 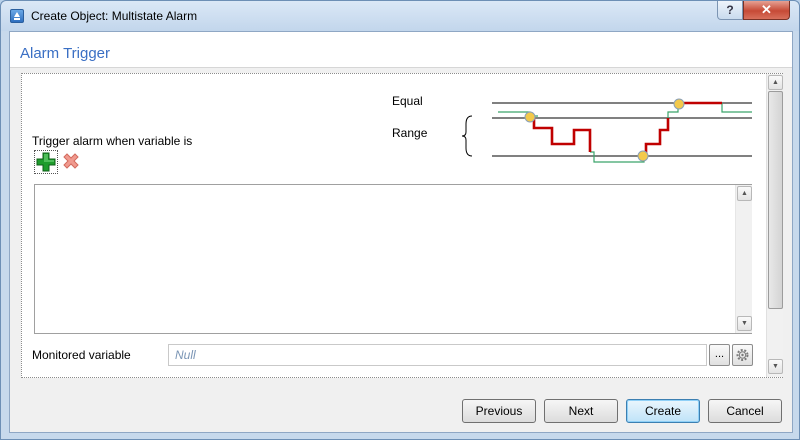 What do you see at coordinates (81, 355) in the screenshot?
I see `monitored-variable-label: Monitored variable` at bounding box center [81, 355].